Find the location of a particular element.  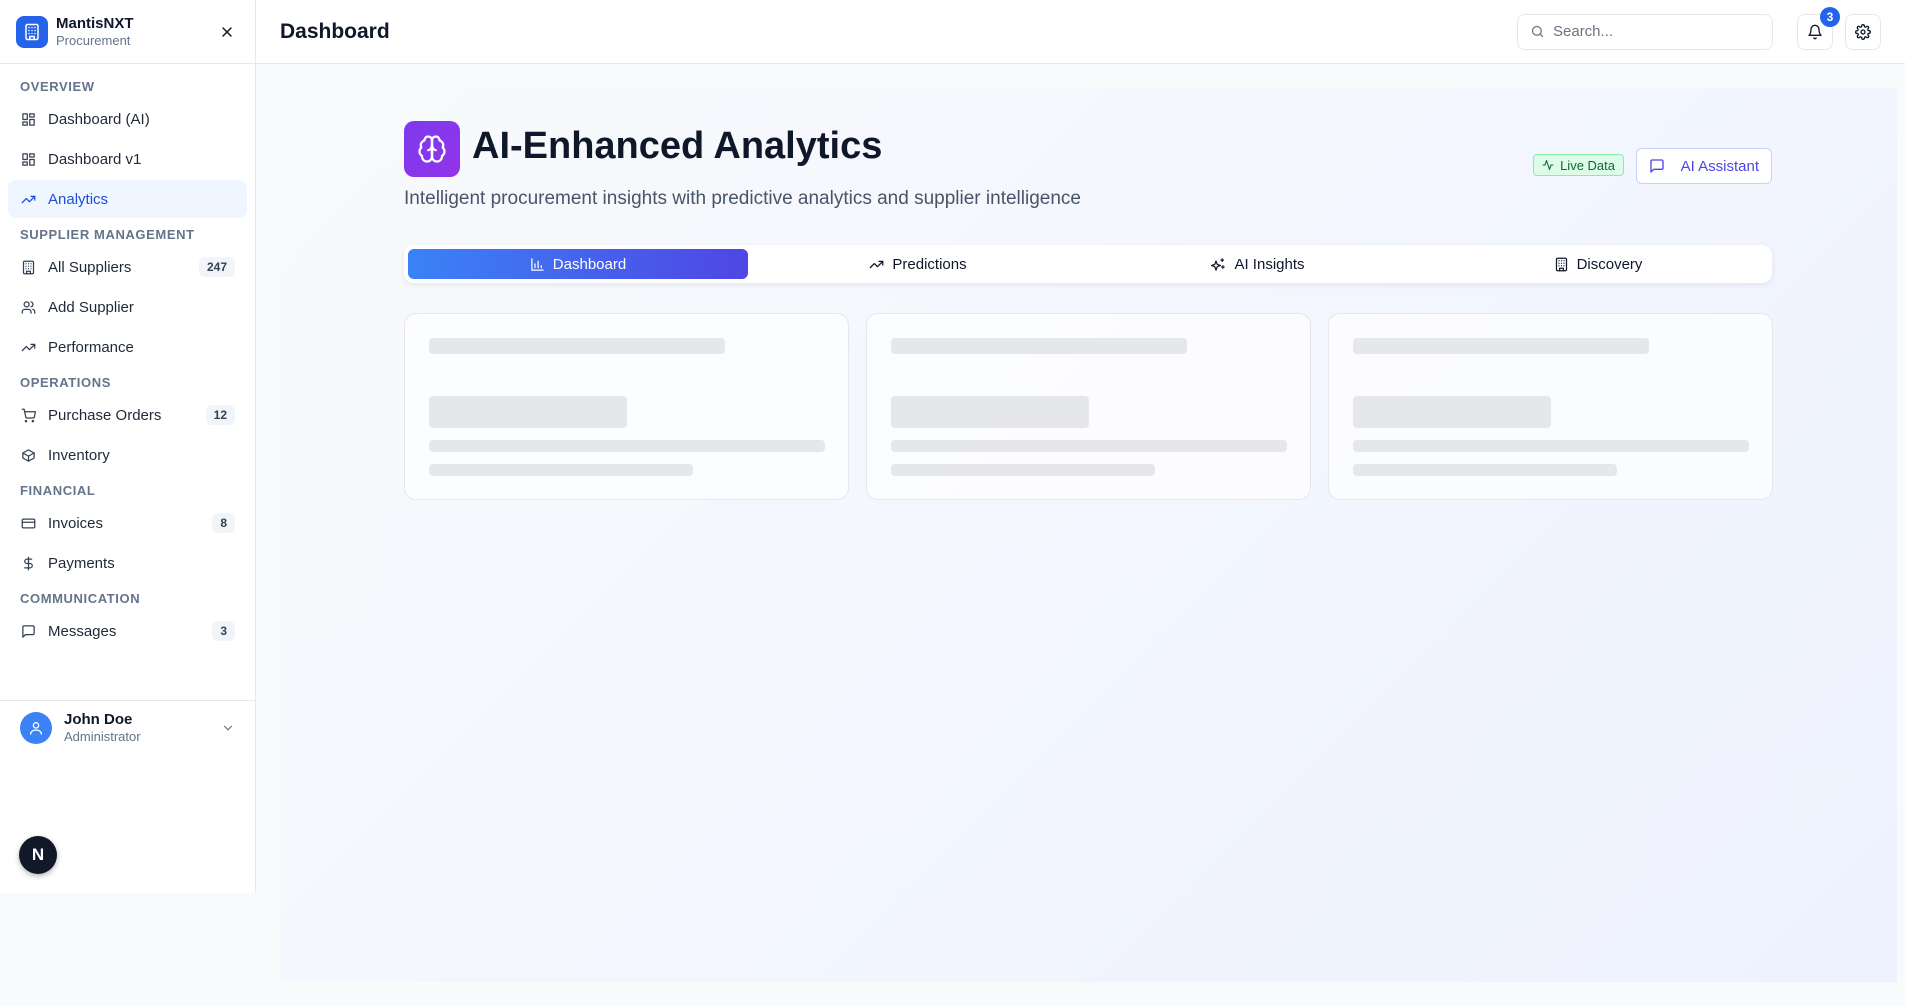

next-dev-button: N is located at coordinates (38, 855).